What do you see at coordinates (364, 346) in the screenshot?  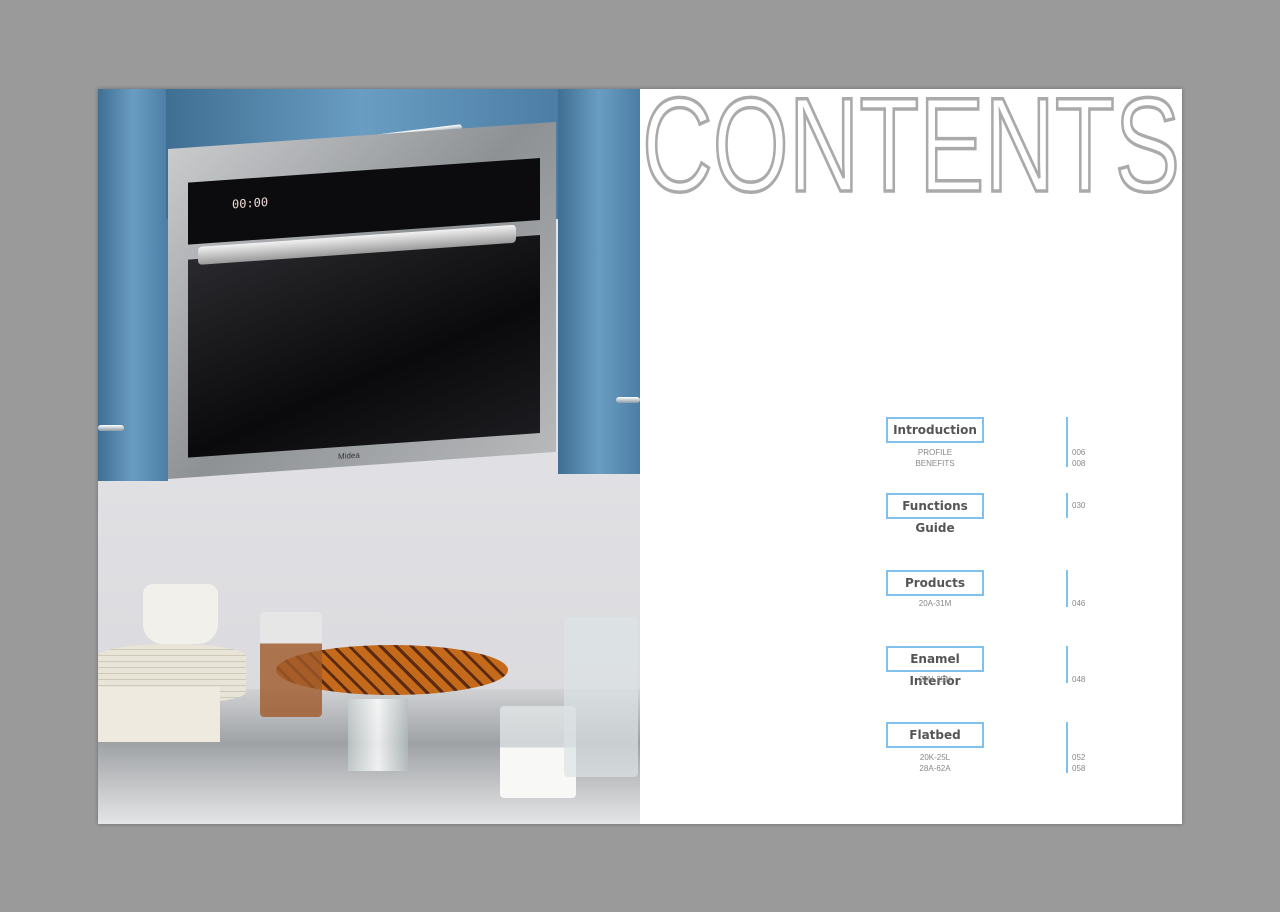 I see `oven-door` at bounding box center [364, 346].